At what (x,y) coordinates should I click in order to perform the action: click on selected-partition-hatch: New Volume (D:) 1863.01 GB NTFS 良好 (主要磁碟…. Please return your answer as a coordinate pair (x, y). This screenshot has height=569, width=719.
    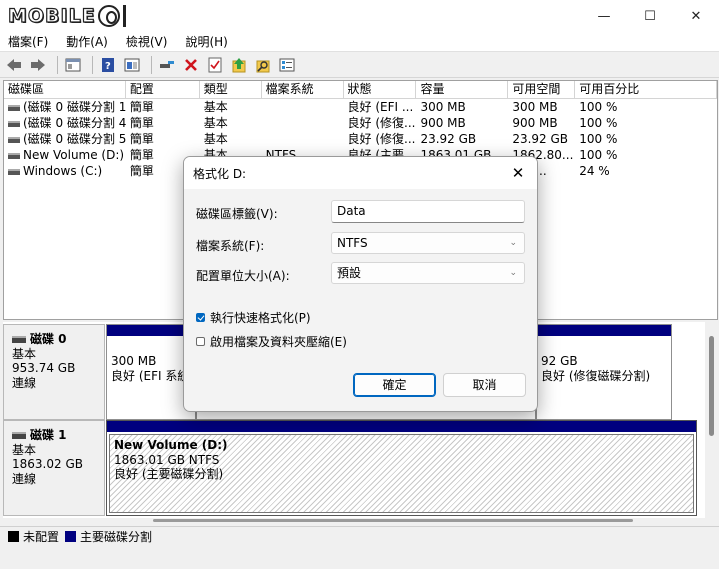
    Looking at the image, I should click on (401, 473).